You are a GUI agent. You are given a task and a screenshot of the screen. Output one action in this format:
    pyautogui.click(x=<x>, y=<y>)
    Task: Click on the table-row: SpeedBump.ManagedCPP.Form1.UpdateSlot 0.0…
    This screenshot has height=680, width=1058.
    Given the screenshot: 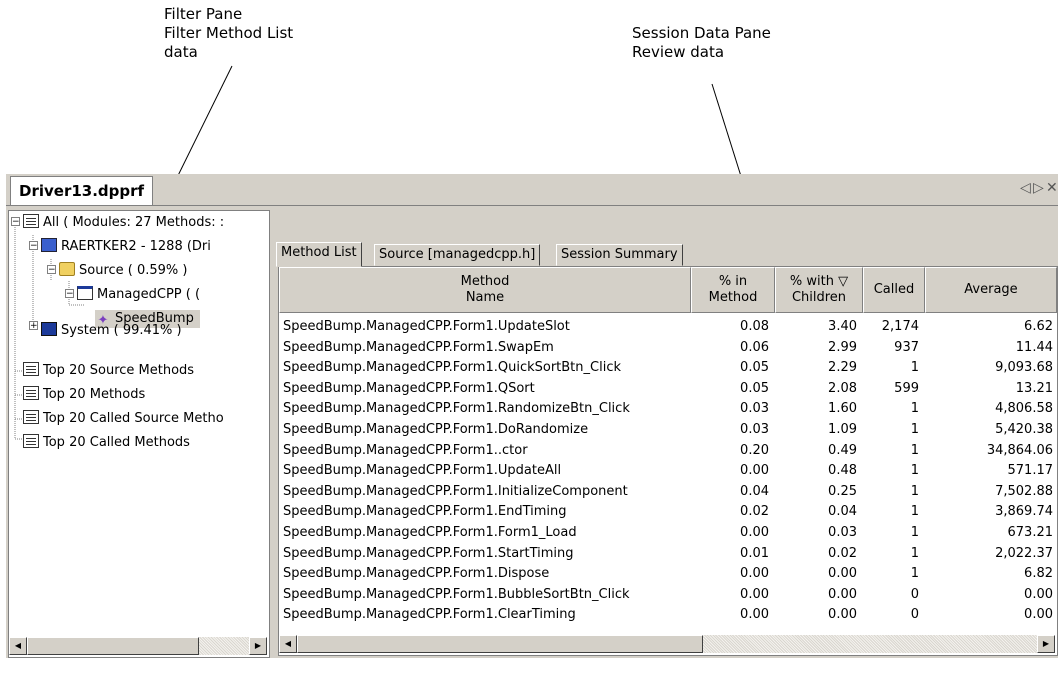 What is the action you would take?
    pyautogui.click(x=667, y=327)
    